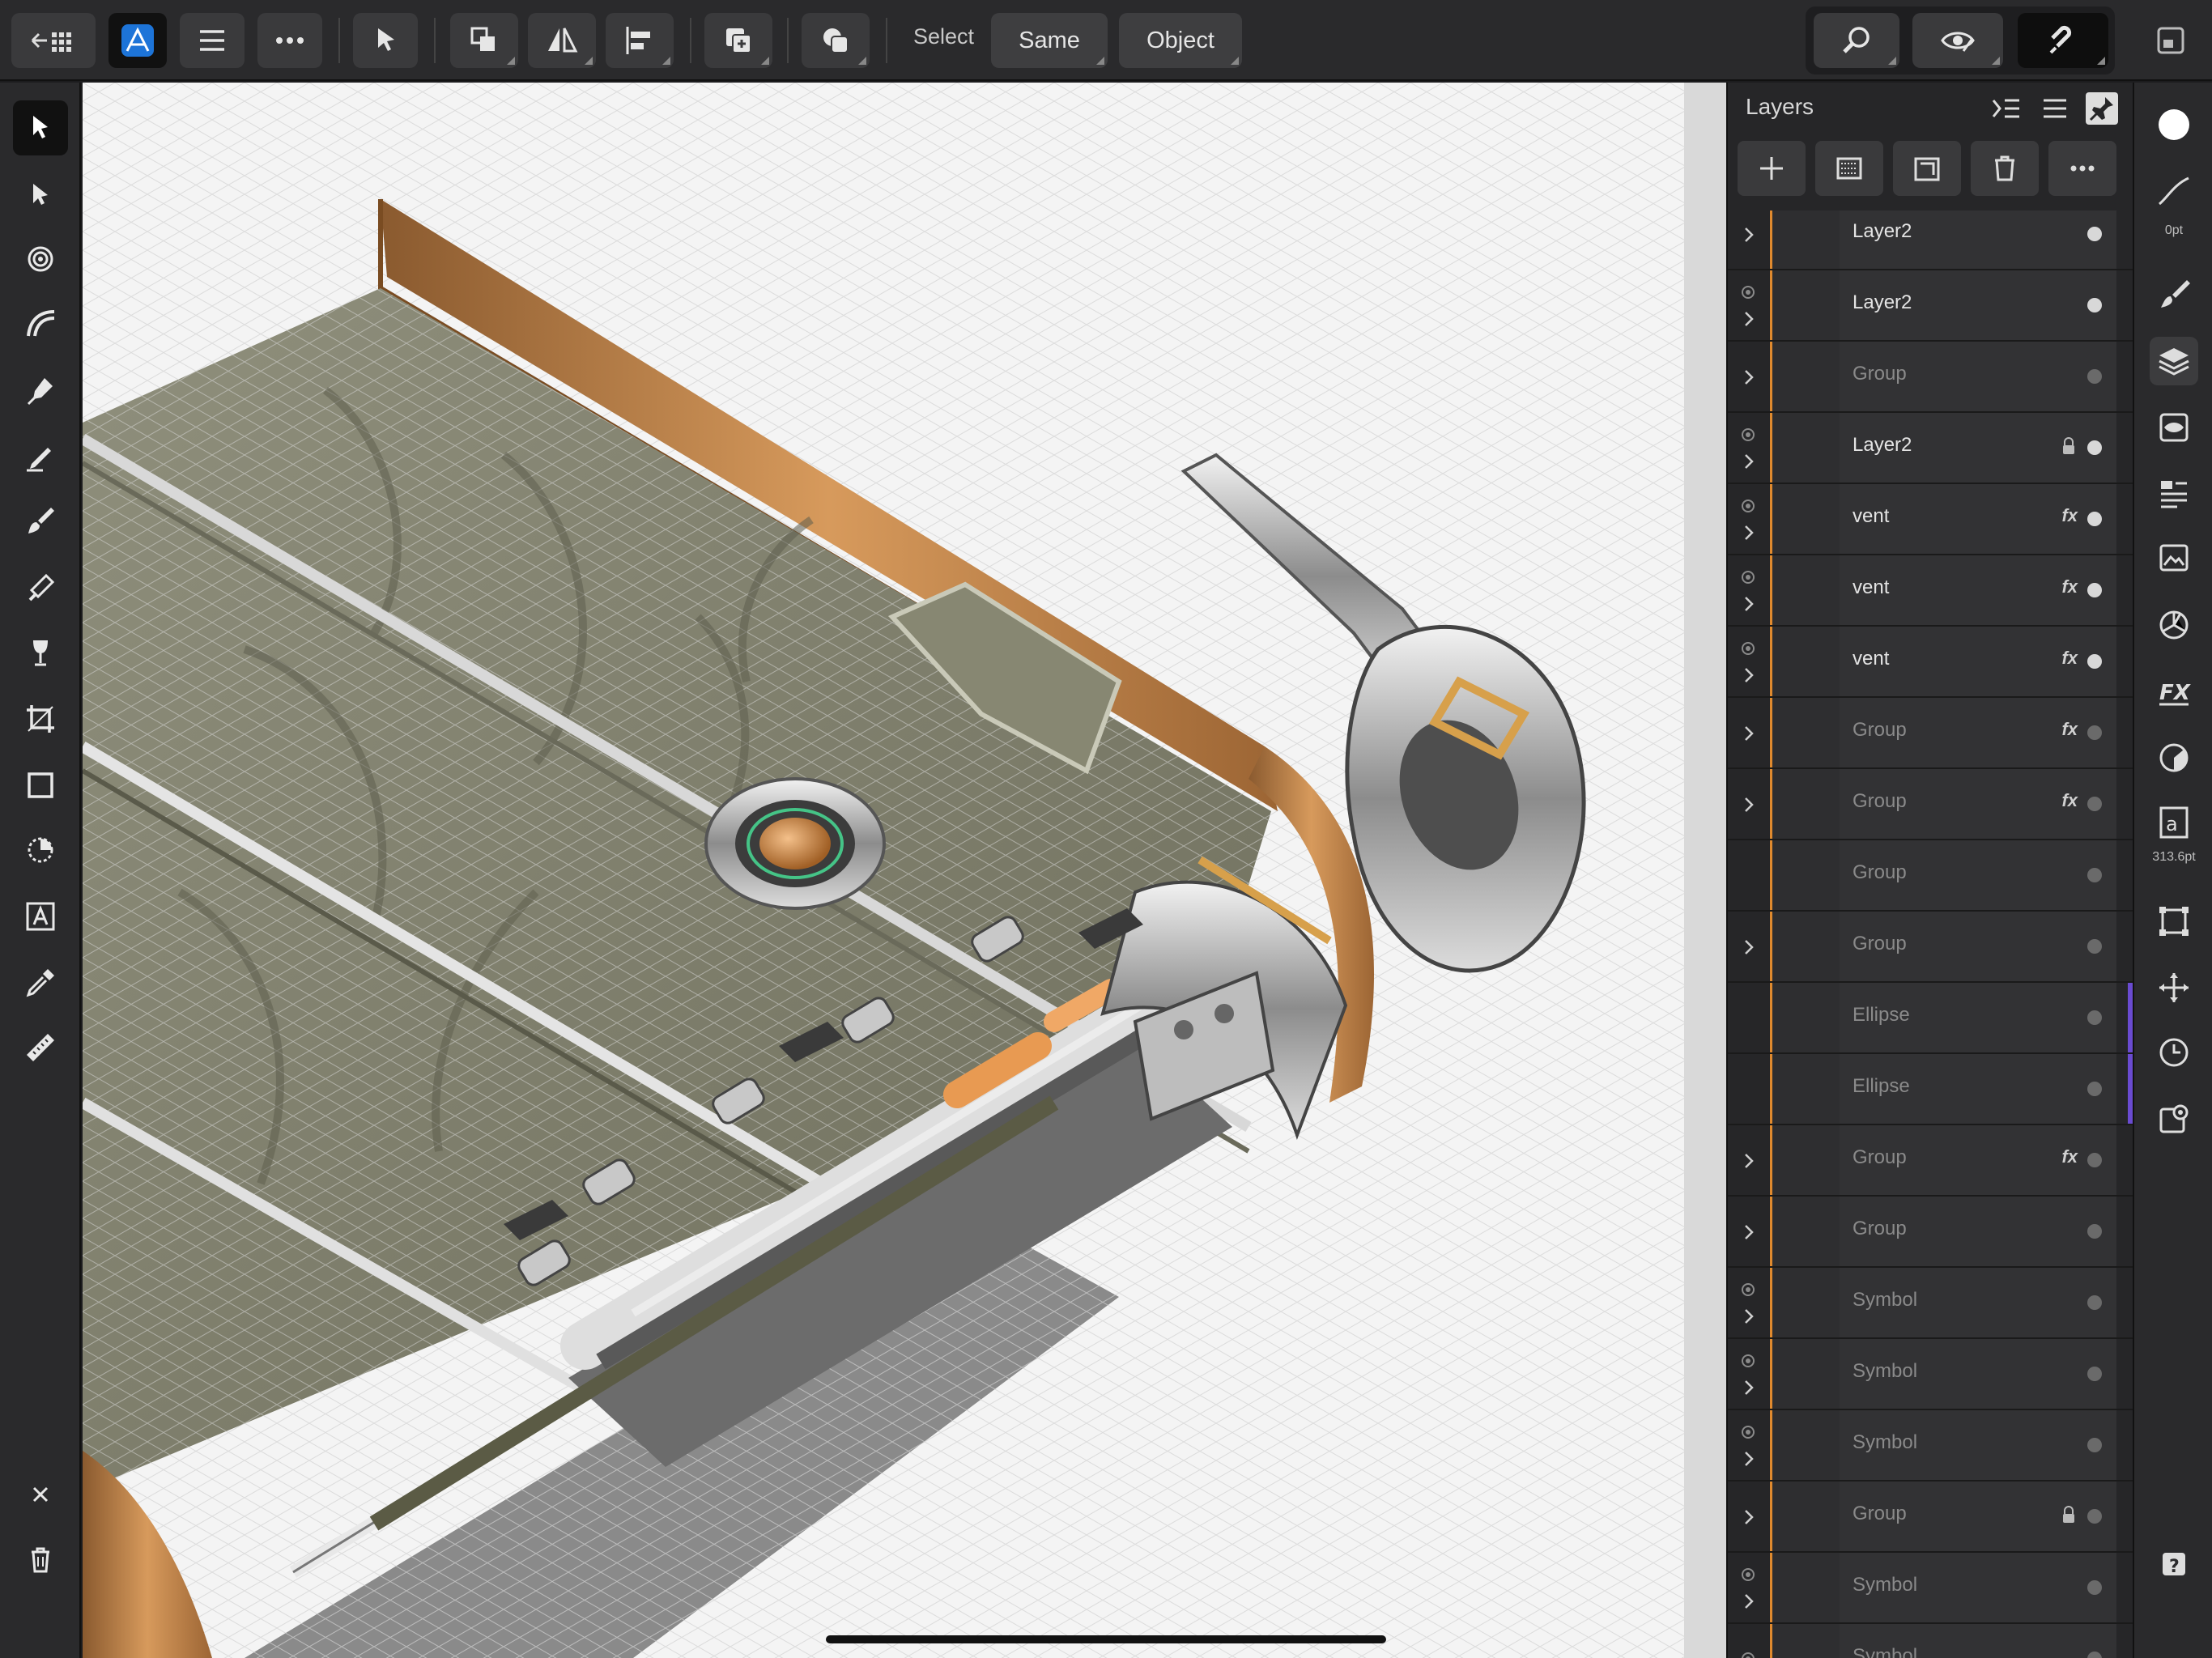 This screenshot has width=2212, height=1658. Describe the element at coordinates (41, 982) in the screenshot. I see `color-picker-tool` at that location.